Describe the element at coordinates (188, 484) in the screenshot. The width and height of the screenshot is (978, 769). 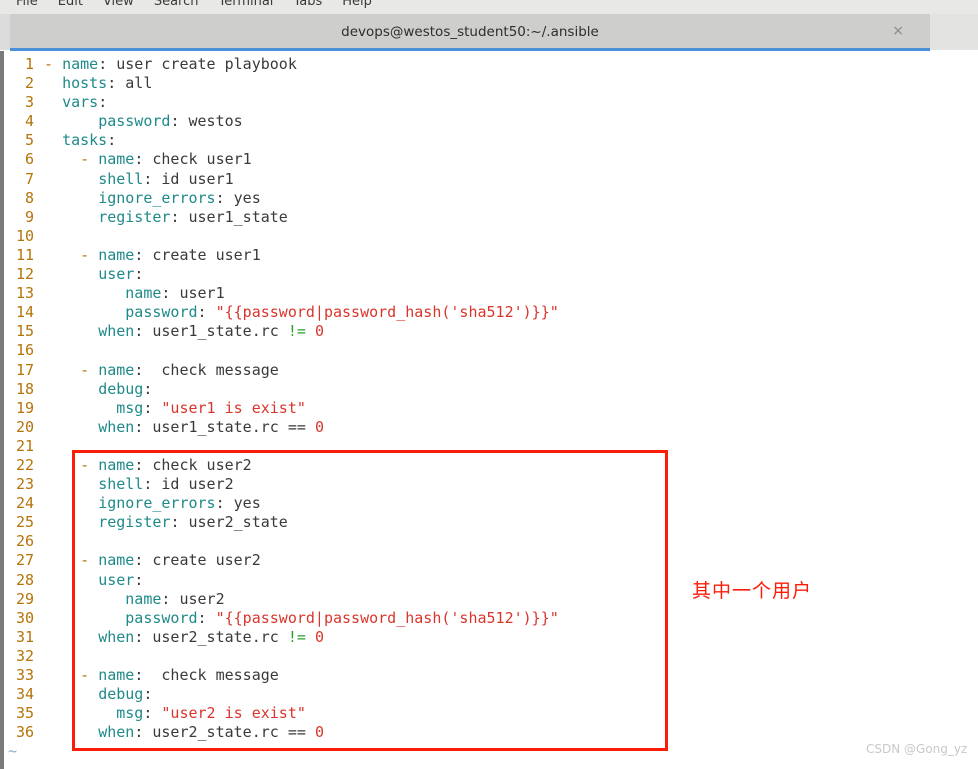
I see `code-token: : id user2` at that location.